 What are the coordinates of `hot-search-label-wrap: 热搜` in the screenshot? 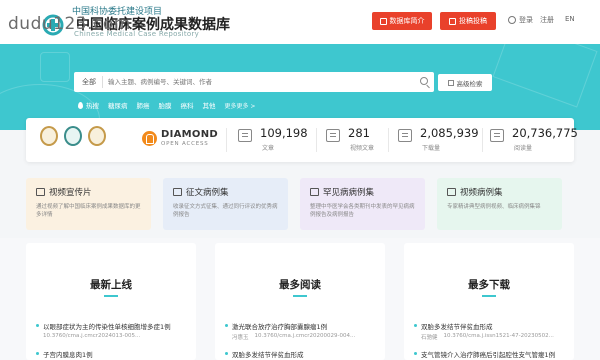 It's located at (88, 105).